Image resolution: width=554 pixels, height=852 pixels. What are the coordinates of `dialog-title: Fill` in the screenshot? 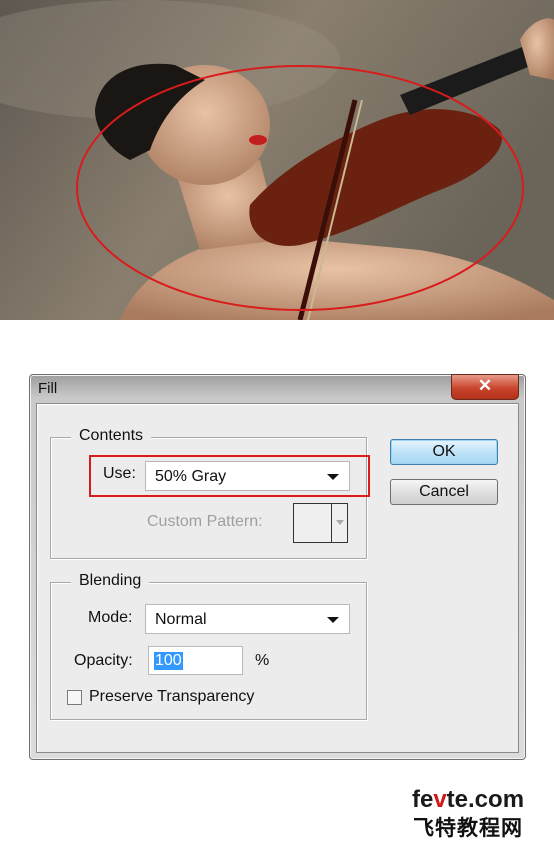 It's located at (48, 388).